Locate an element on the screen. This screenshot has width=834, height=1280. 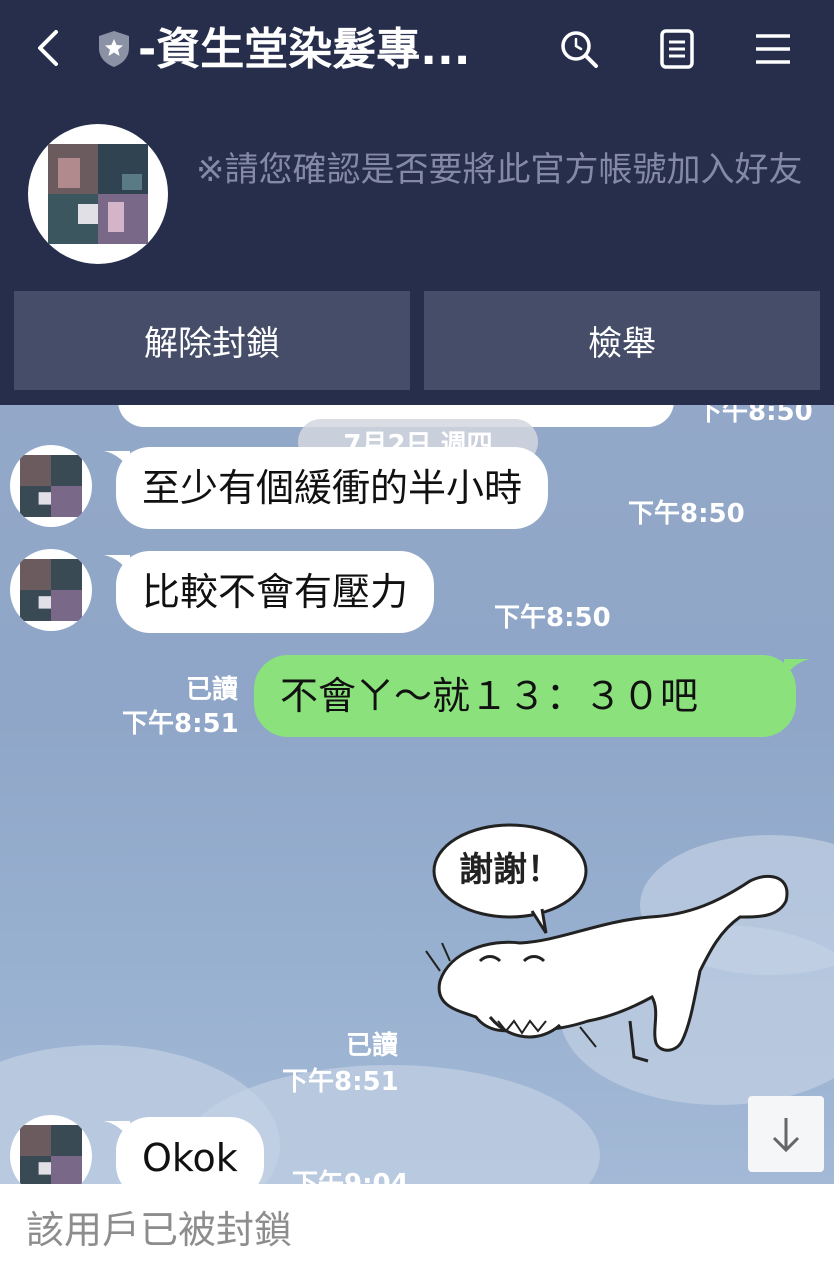
arrow-down-icon is located at coordinates (786, 1135).